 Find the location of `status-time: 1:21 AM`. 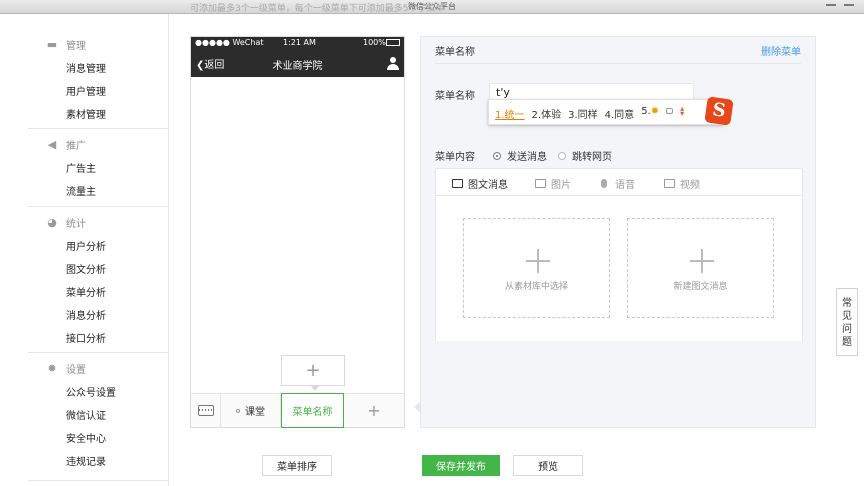

status-time: 1:21 AM is located at coordinates (299, 42).